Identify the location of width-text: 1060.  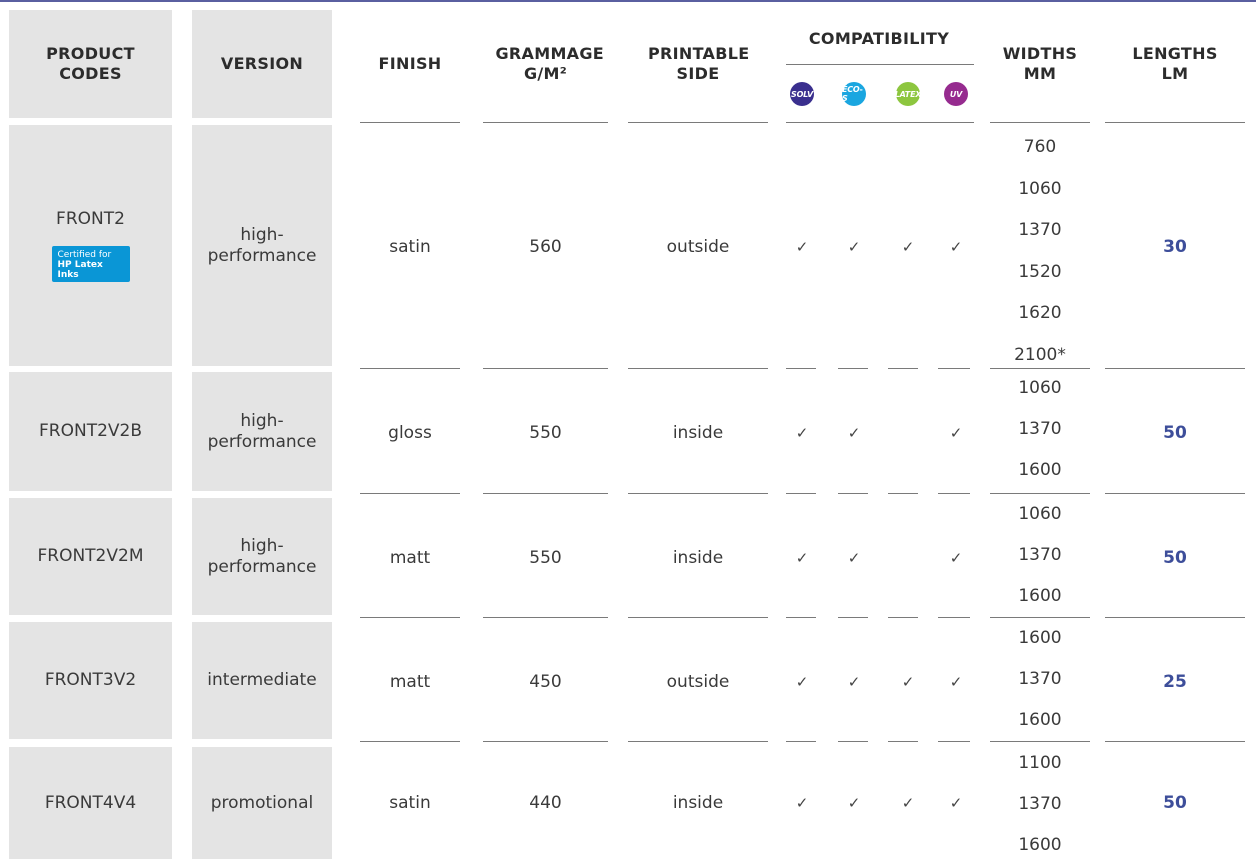
(1040, 514).